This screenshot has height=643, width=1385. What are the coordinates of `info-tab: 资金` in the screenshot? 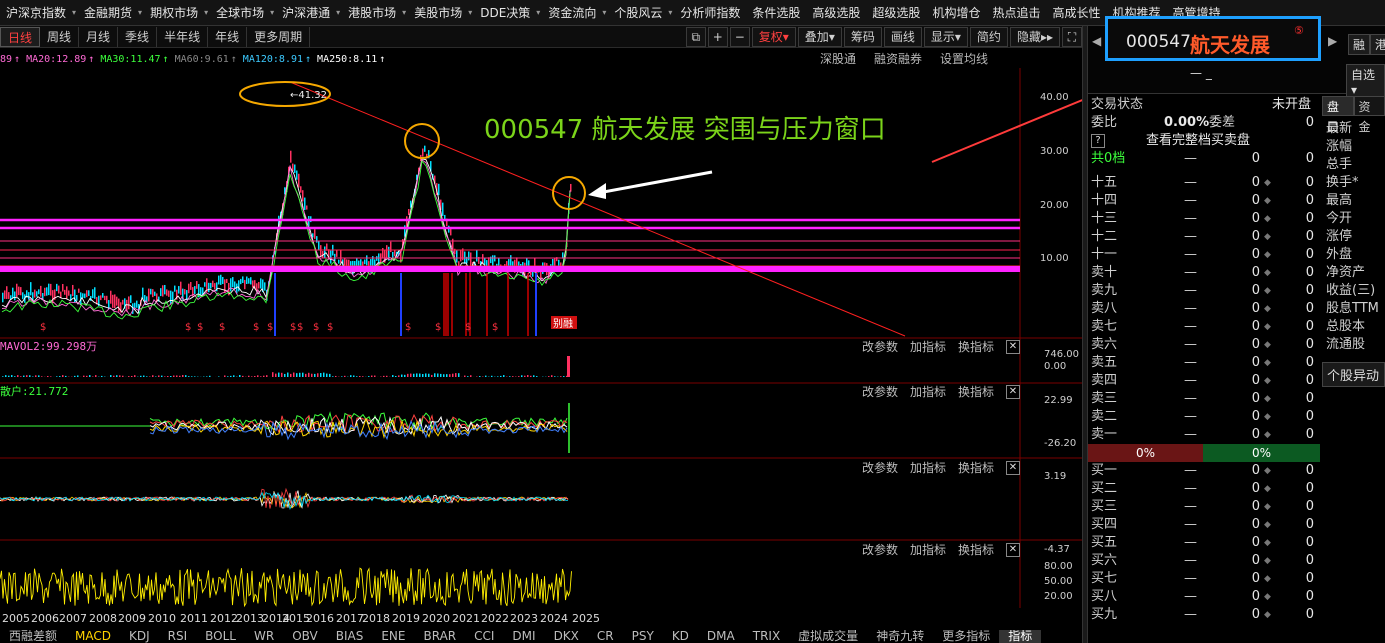 It's located at (1369, 115).